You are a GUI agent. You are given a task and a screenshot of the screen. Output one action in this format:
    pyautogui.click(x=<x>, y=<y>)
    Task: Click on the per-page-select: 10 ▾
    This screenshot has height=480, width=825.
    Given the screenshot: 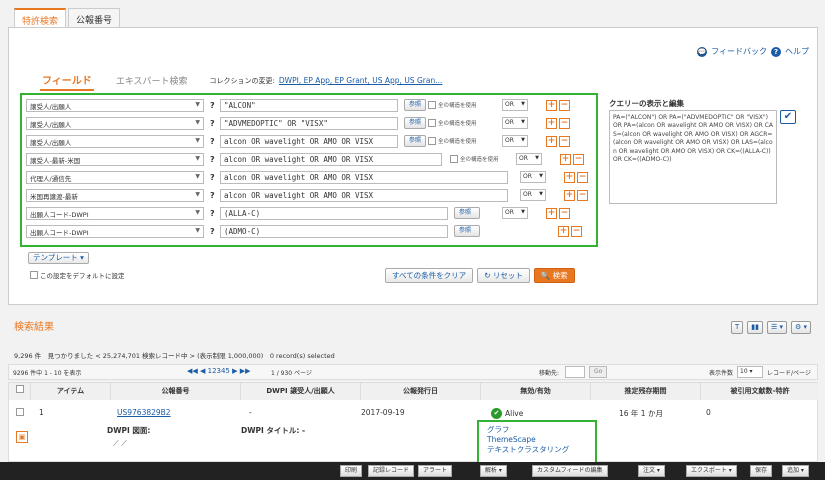 What is the action you would take?
    pyautogui.click(x=750, y=372)
    